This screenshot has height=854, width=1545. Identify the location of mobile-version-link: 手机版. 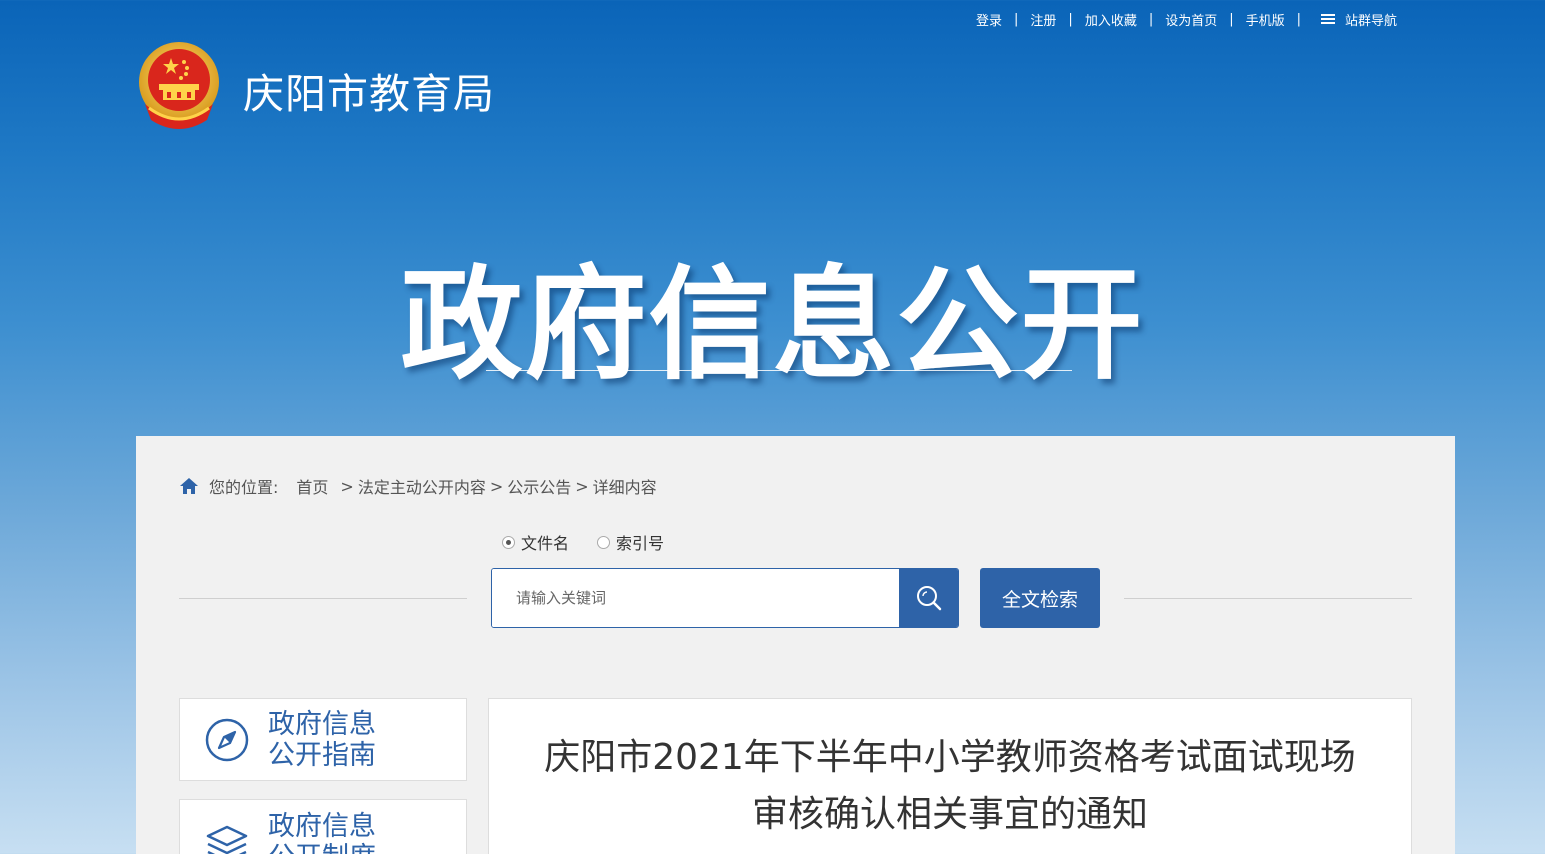
(1265, 19).